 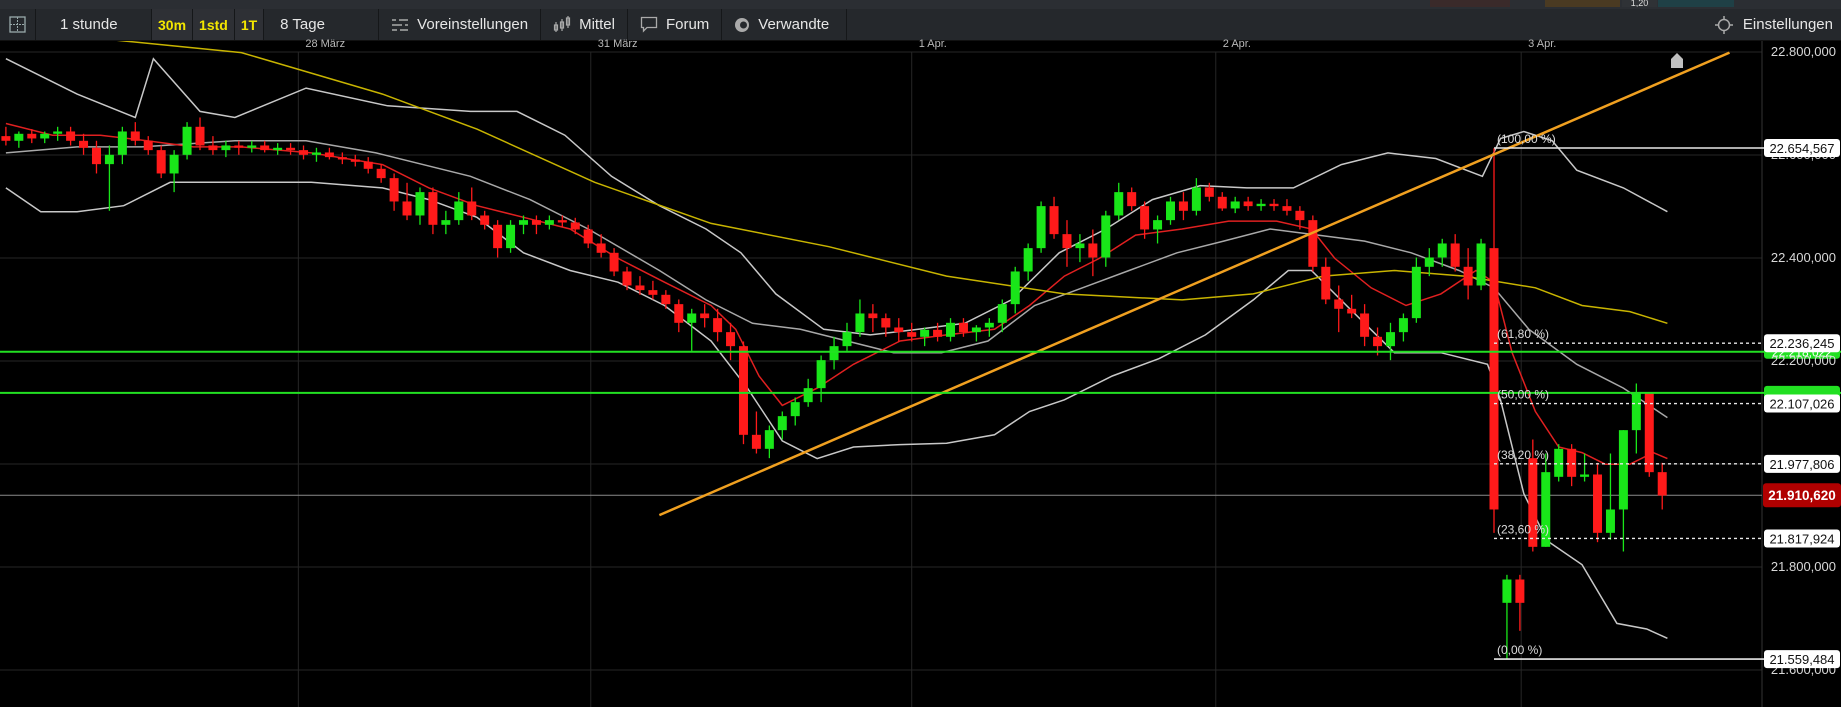 I want to click on scroll-to-latest-icon, so click(x=1677, y=60).